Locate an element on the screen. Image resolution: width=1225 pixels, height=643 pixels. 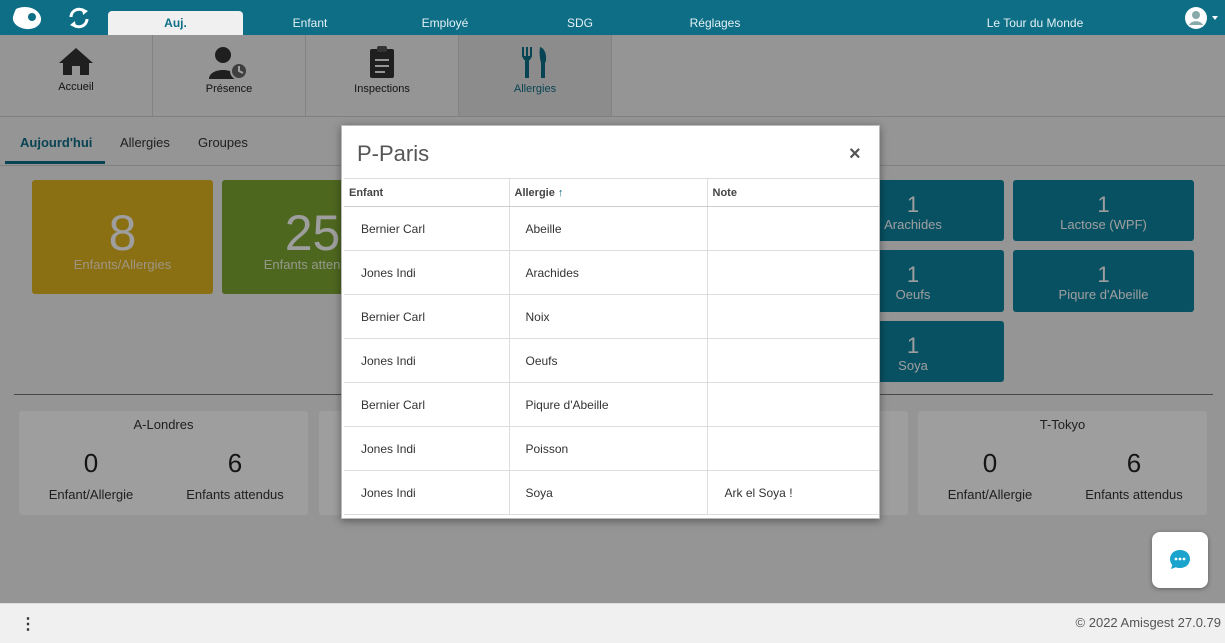
column-header-child: Enfant is located at coordinates (427, 192).